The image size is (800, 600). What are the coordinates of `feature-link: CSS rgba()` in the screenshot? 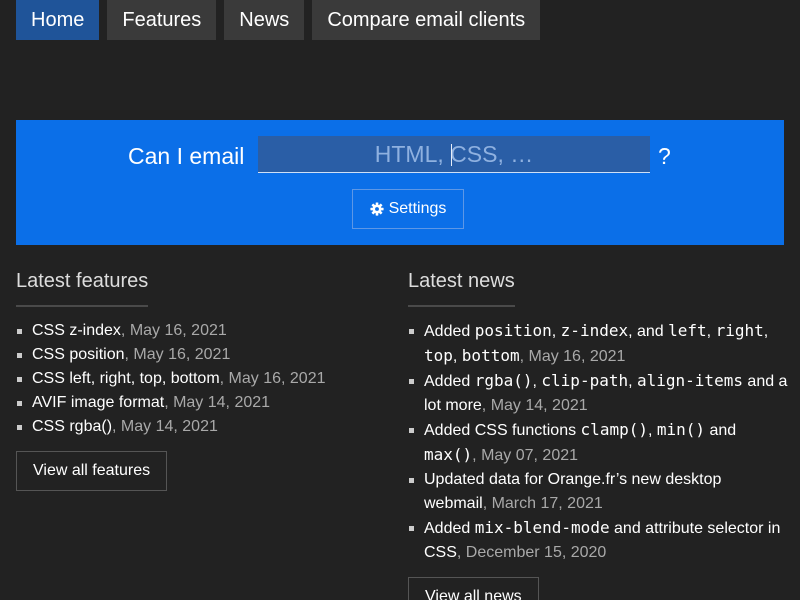 It's located at (72, 426).